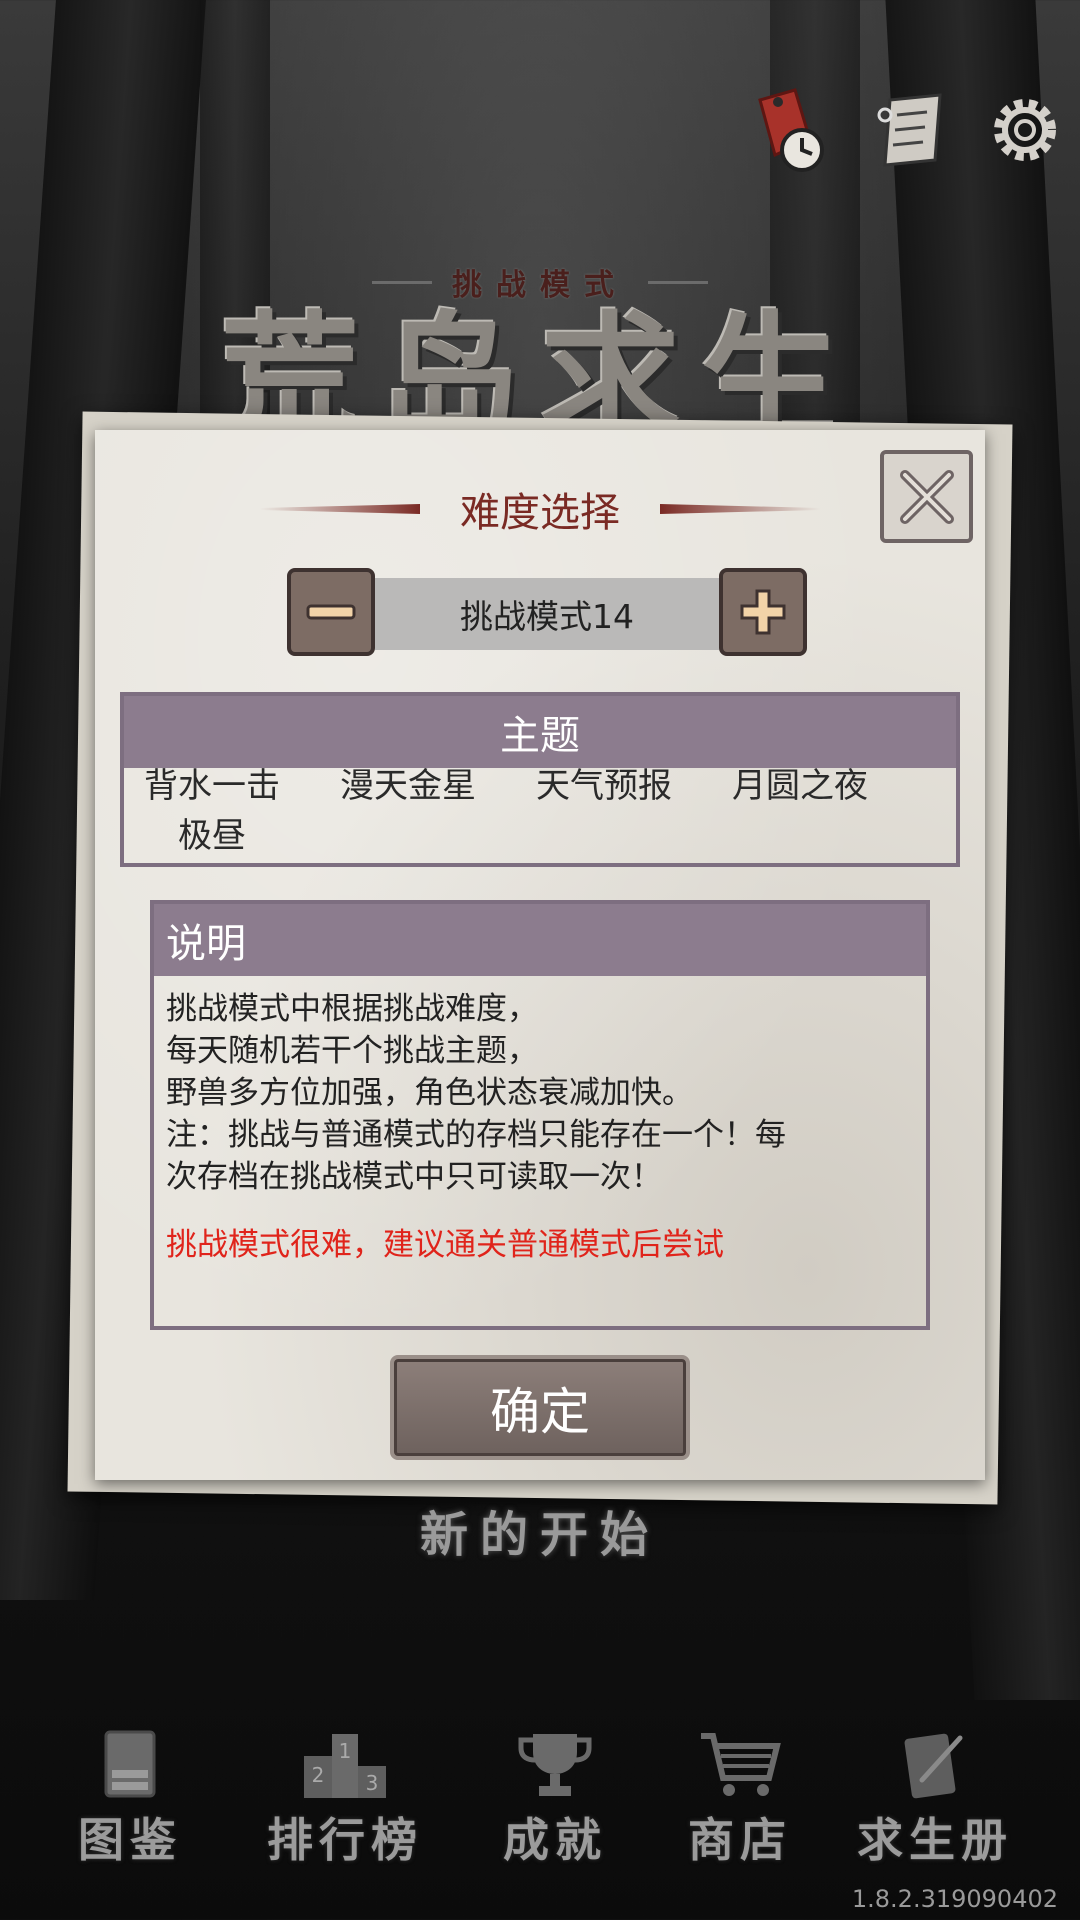 The height and width of the screenshot is (1920, 1080). I want to click on nav-label: 排行榜, so click(345, 1840).